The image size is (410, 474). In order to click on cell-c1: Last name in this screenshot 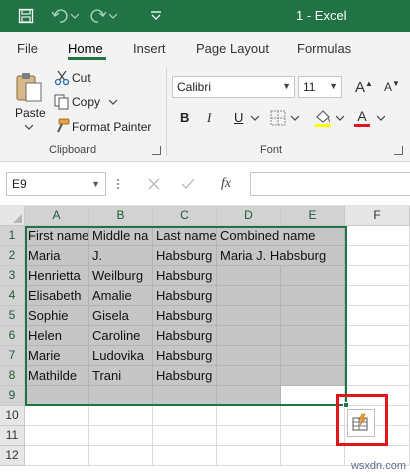, I will do `click(185, 236)`.